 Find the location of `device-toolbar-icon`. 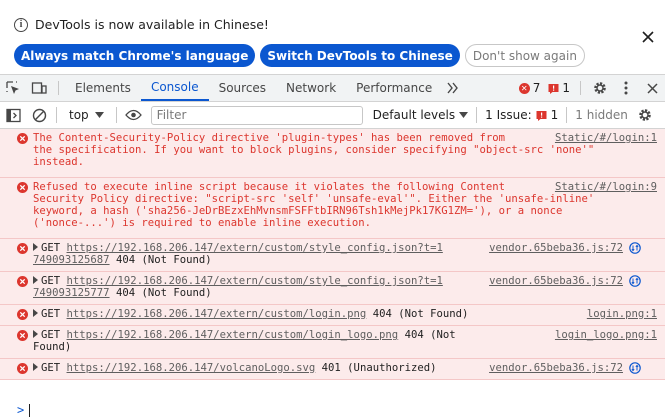

device-toolbar-icon is located at coordinates (39, 88).